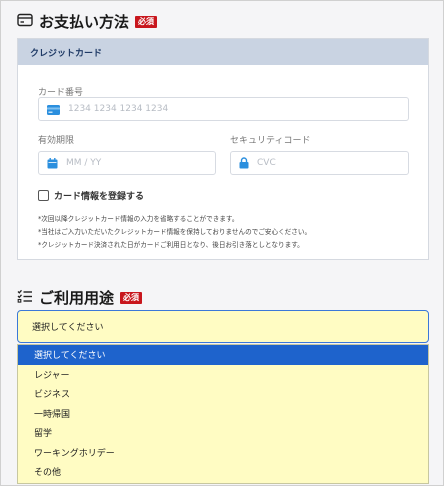 The height and width of the screenshot is (486, 444). What do you see at coordinates (53, 109) in the screenshot?
I see `card-icon` at bounding box center [53, 109].